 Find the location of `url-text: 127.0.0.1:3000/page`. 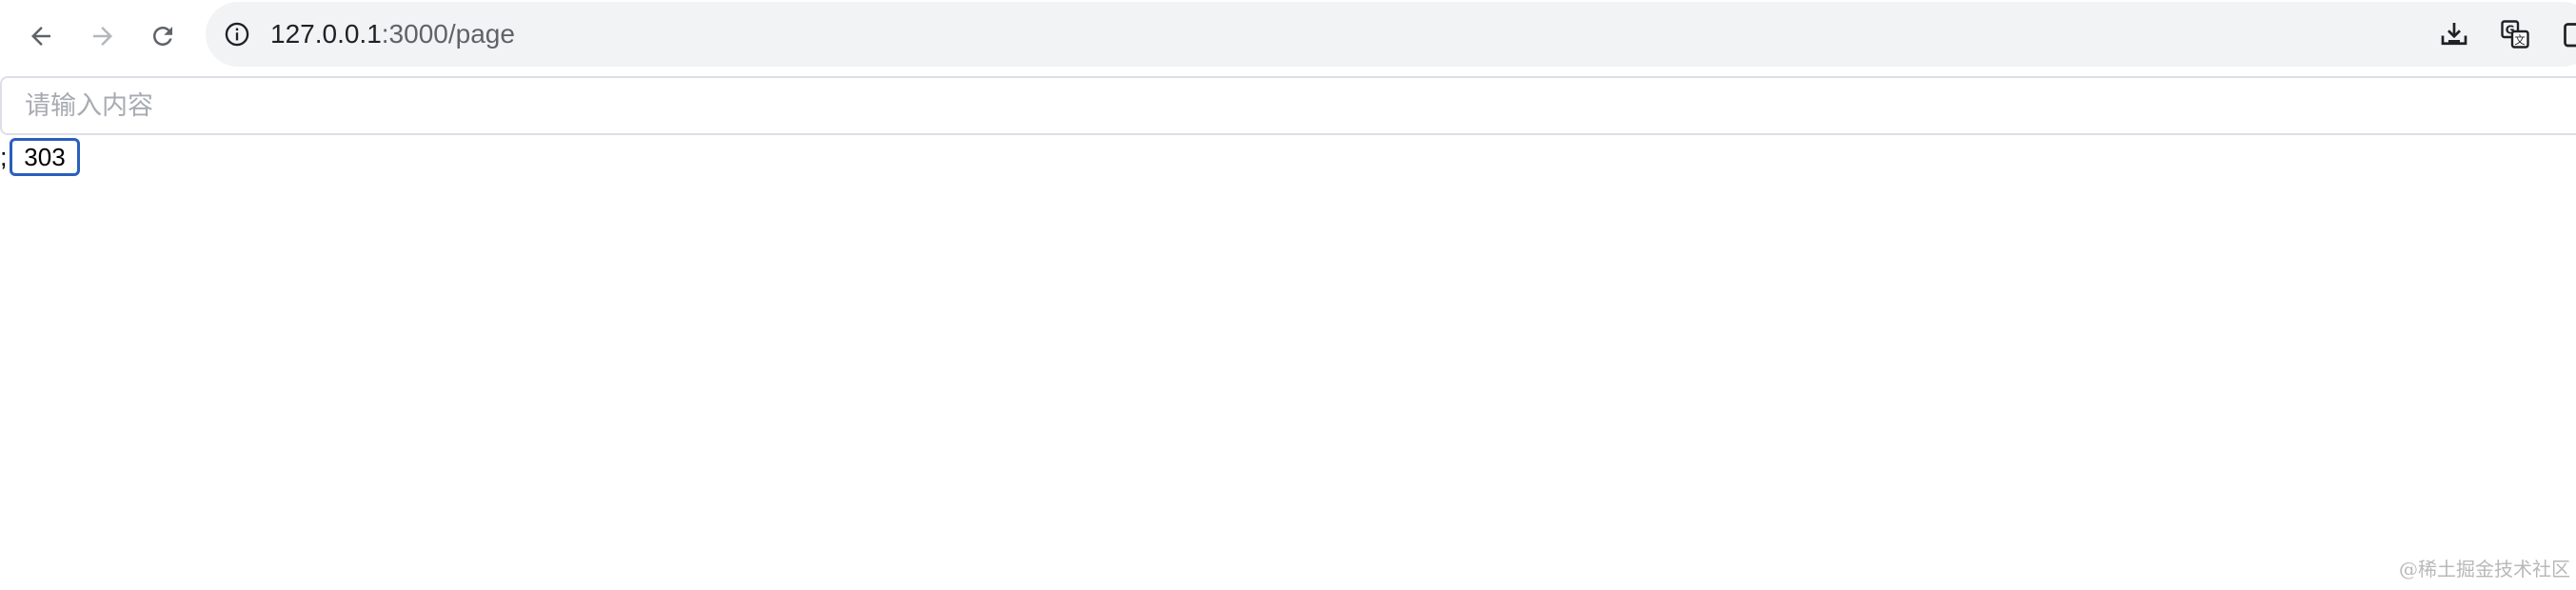

url-text: 127.0.0.1:3000/page is located at coordinates (392, 34).